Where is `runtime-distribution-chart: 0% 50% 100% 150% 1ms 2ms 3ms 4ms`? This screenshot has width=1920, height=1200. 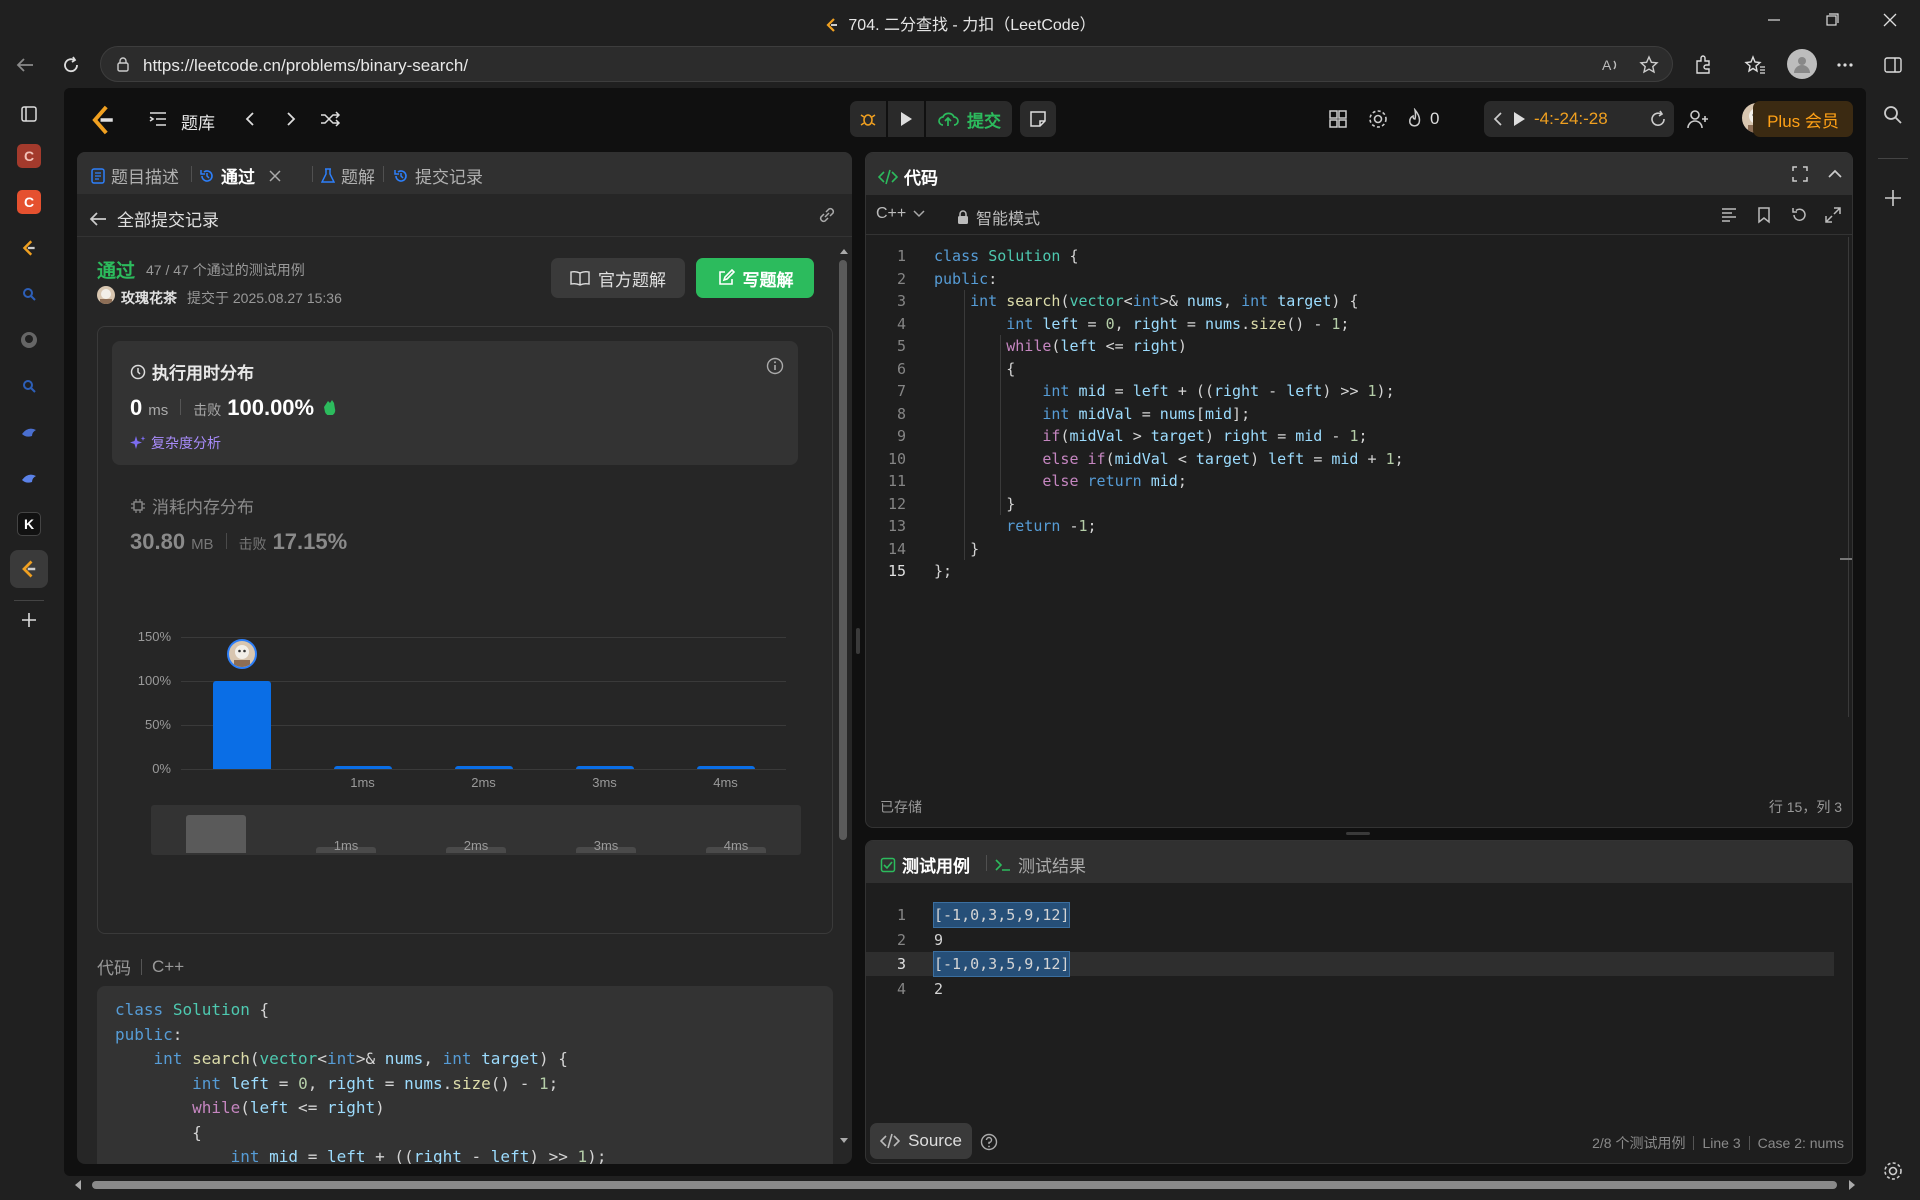
runtime-distribution-chart: 0% 50% 100% 150% 1ms 2ms 3ms 4ms is located at coordinates (466, 698).